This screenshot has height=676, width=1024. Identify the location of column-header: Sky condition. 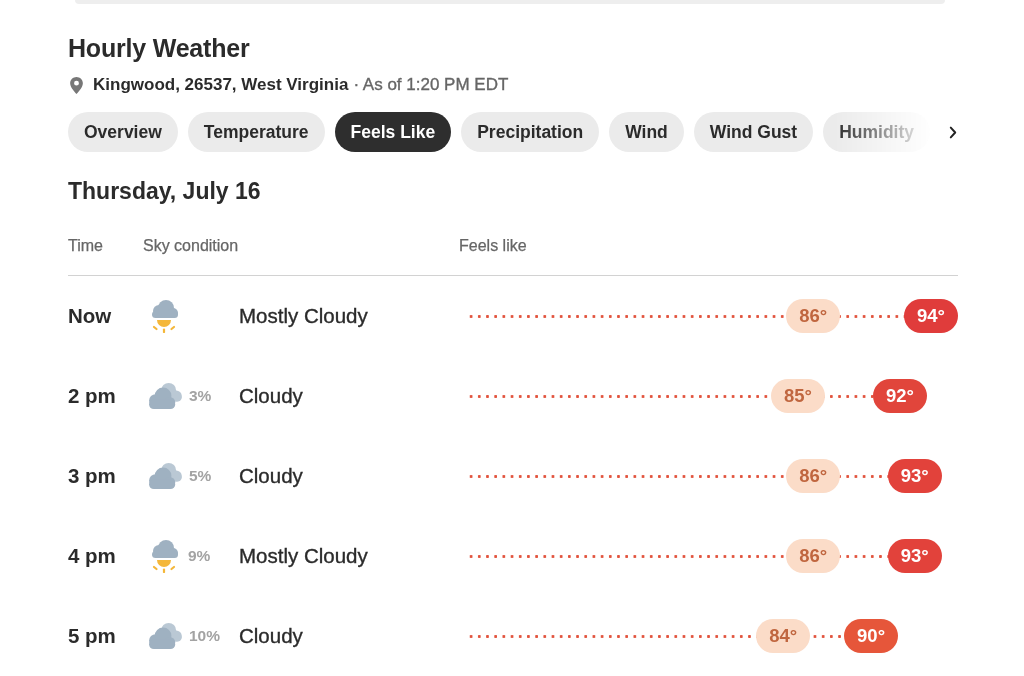
(191, 246).